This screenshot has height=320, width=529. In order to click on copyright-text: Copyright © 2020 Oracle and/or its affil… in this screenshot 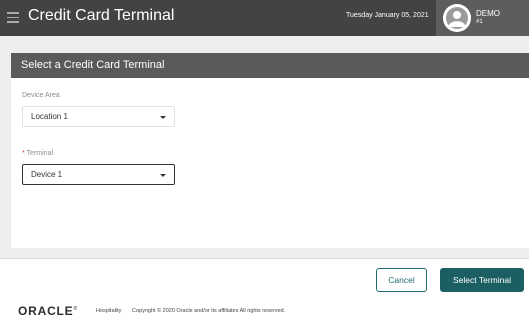, I will do `click(209, 311)`.